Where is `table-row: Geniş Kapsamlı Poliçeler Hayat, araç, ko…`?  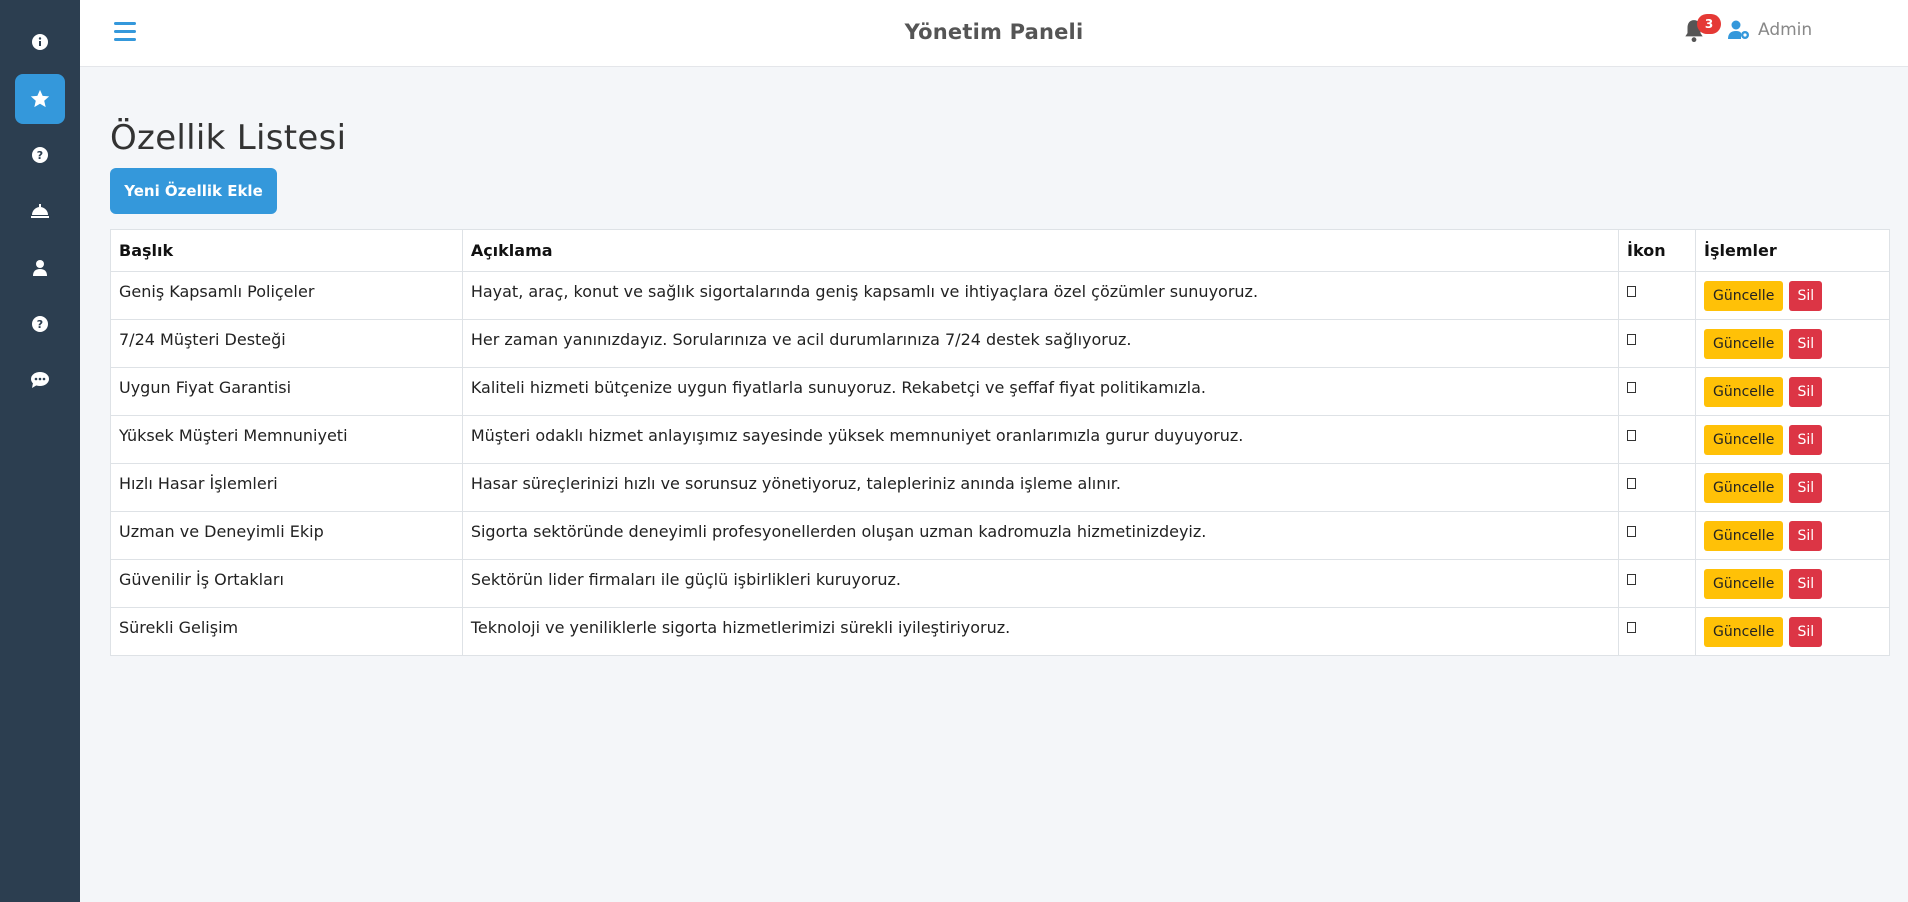 table-row: Geniş Kapsamlı Poliçeler Hayat, araç, ko… is located at coordinates (1000, 295).